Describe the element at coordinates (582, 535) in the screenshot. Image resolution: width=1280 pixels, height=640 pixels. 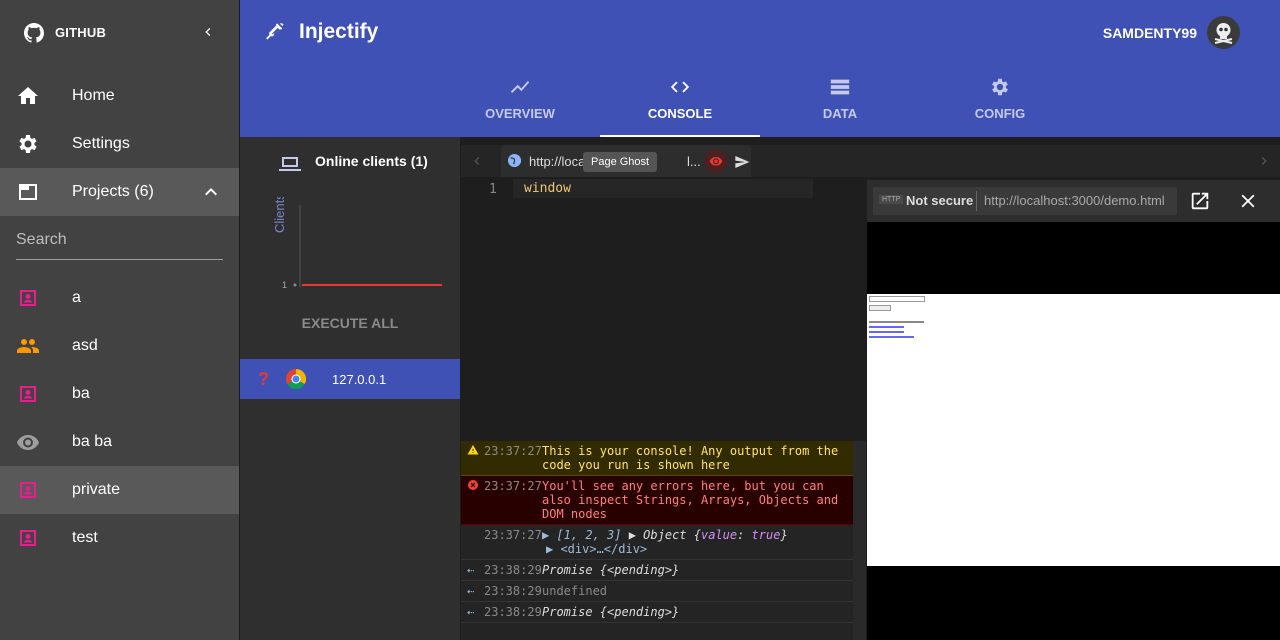
I see `console-text: ▶ [1, 2, 3]` at that location.